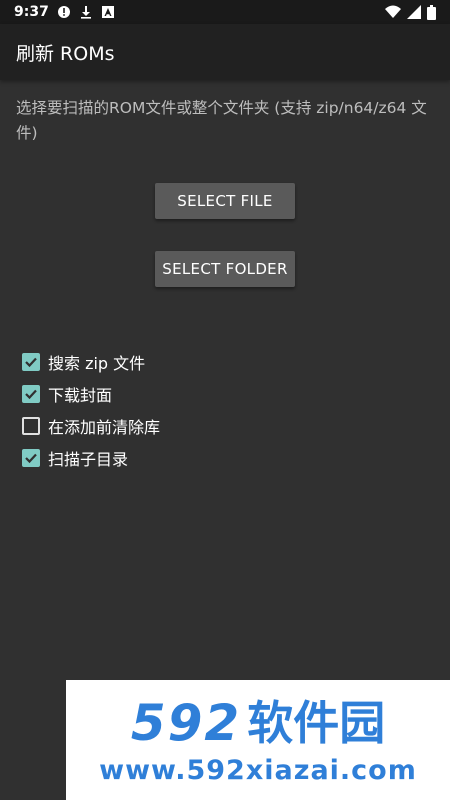  What do you see at coordinates (258, 770) in the screenshot?
I see `watermark-url: www.592xiazai.com` at bounding box center [258, 770].